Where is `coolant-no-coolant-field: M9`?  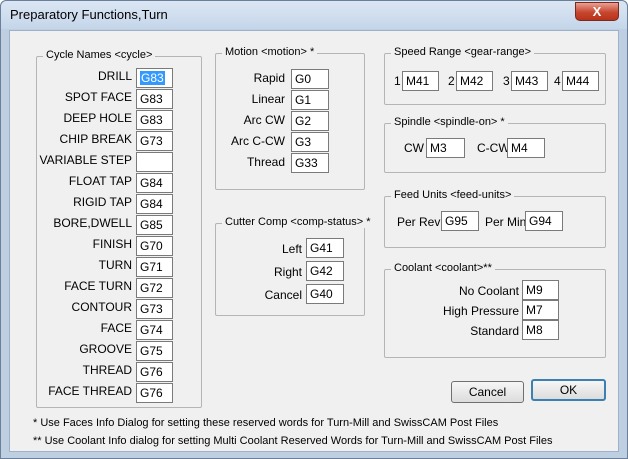 coolant-no-coolant-field: M9 is located at coordinates (540, 290).